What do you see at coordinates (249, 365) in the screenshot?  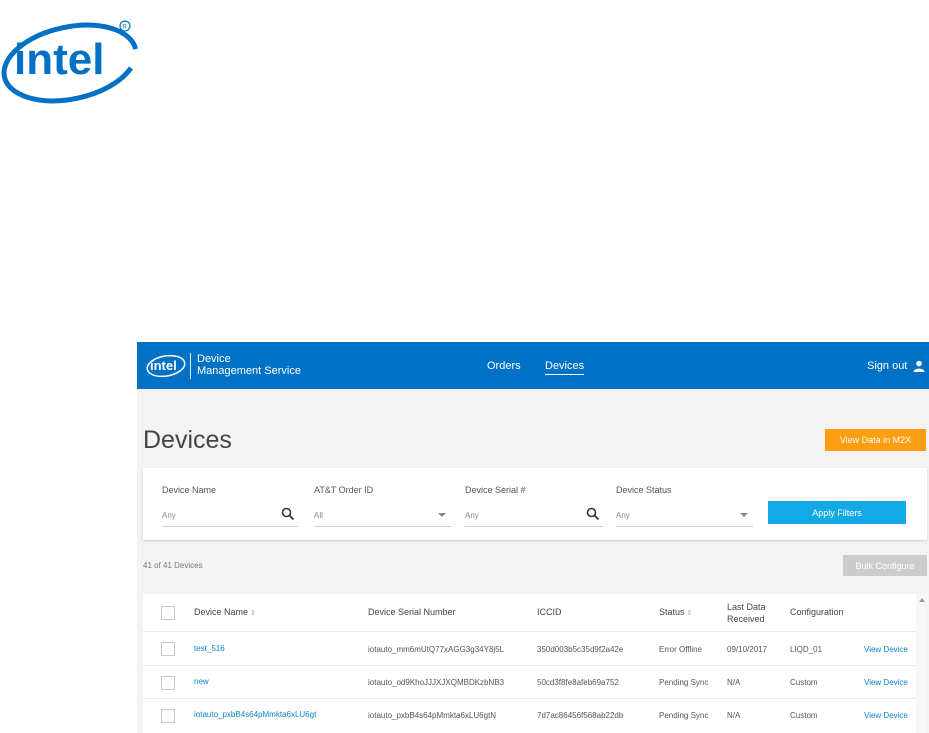 I see `app-name: Device Management Service` at bounding box center [249, 365].